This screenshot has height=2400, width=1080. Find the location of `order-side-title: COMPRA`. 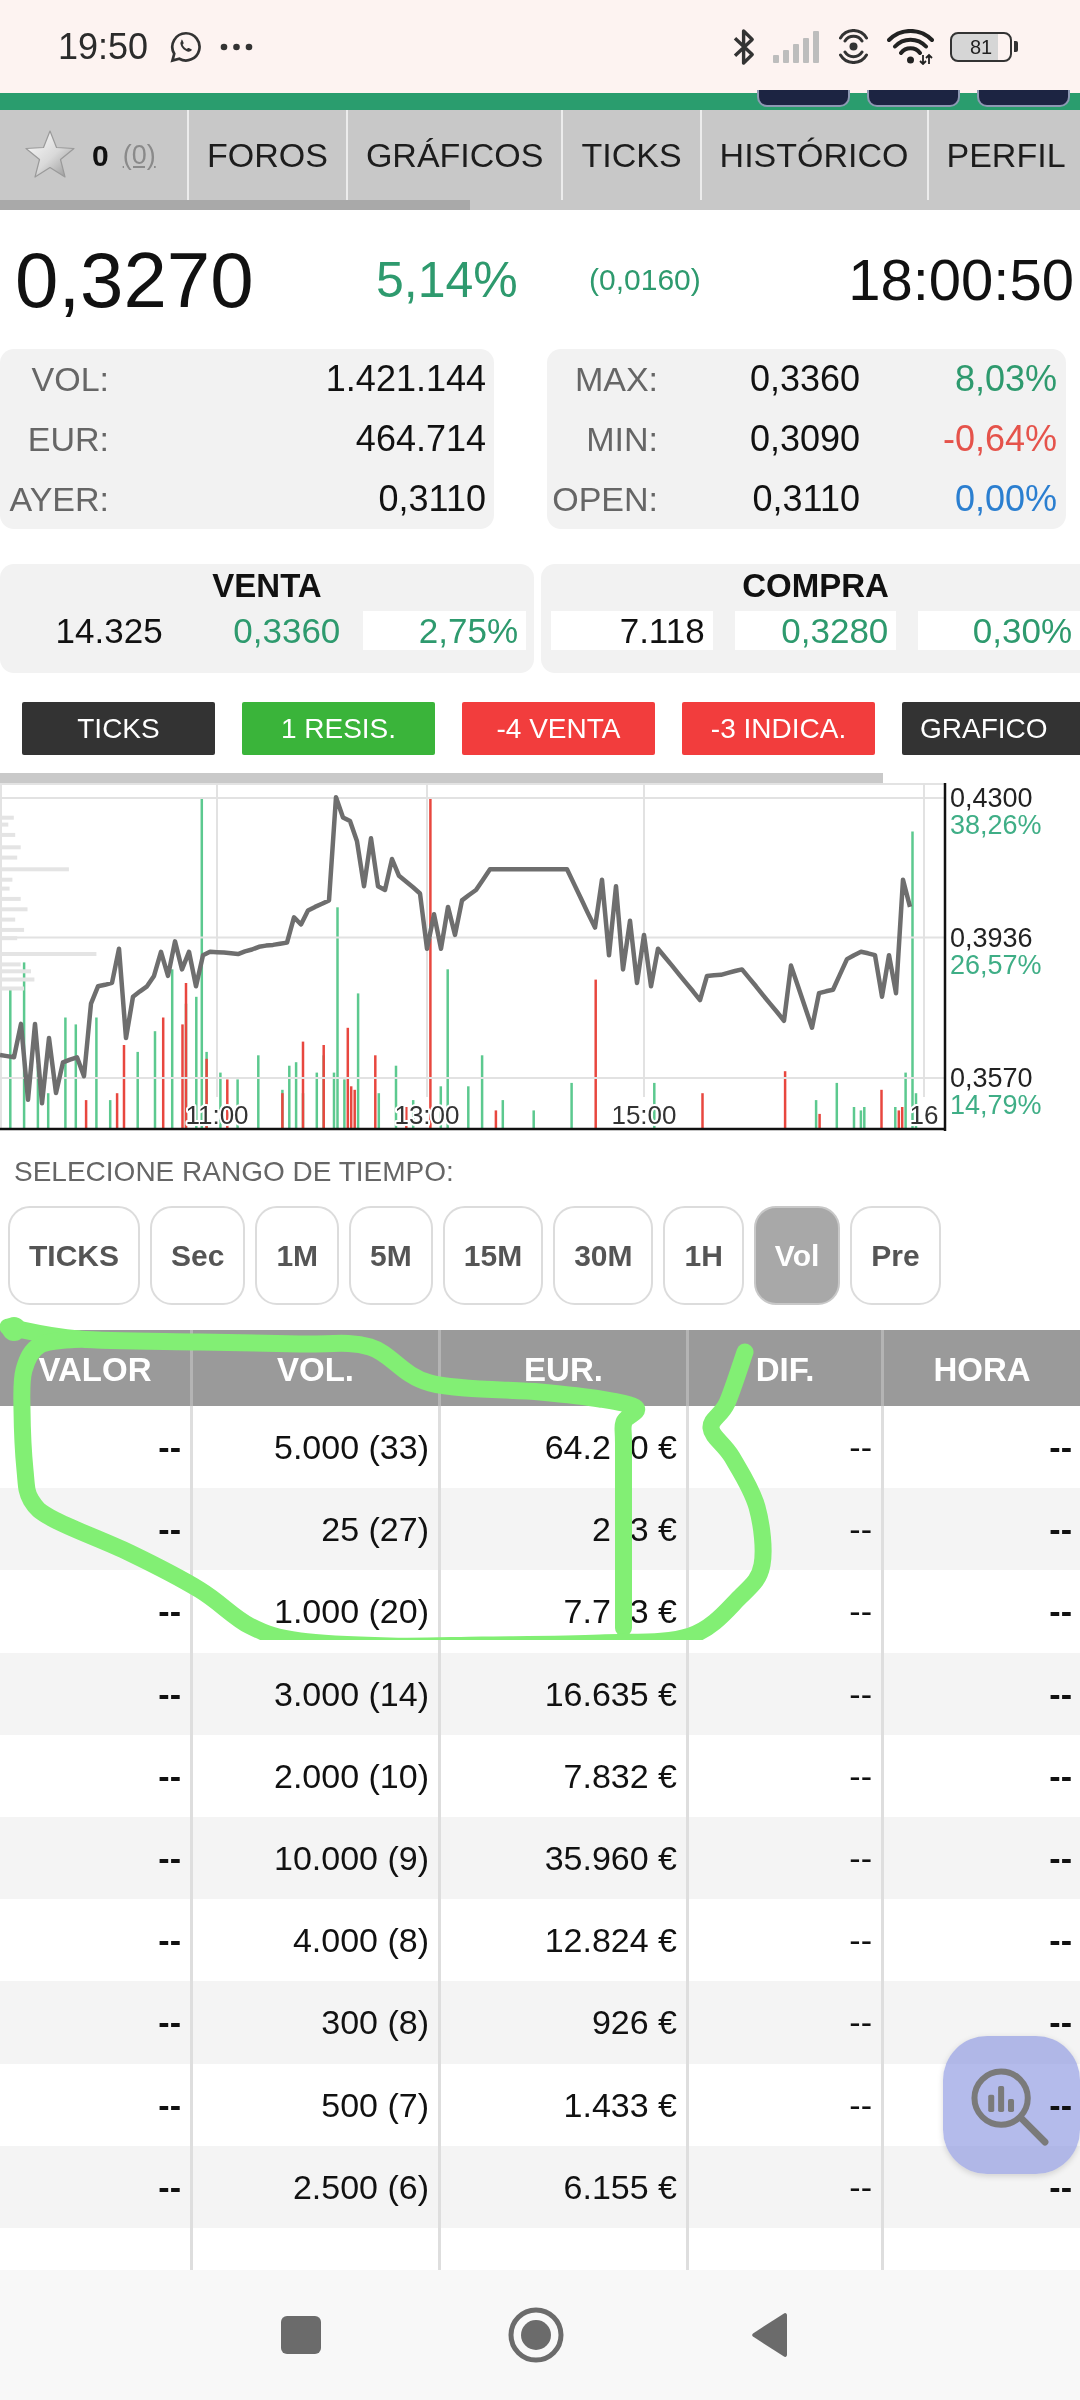

order-side-title: COMPRA is located at coordinates (815, 586).